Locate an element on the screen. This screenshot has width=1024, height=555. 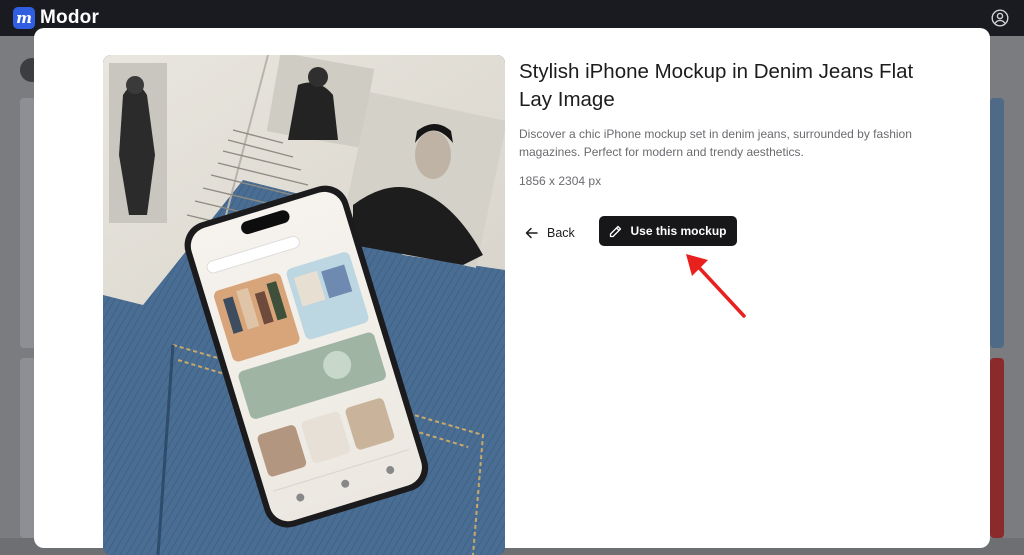
brand-name: Modor is located at coordinates (70, 17).